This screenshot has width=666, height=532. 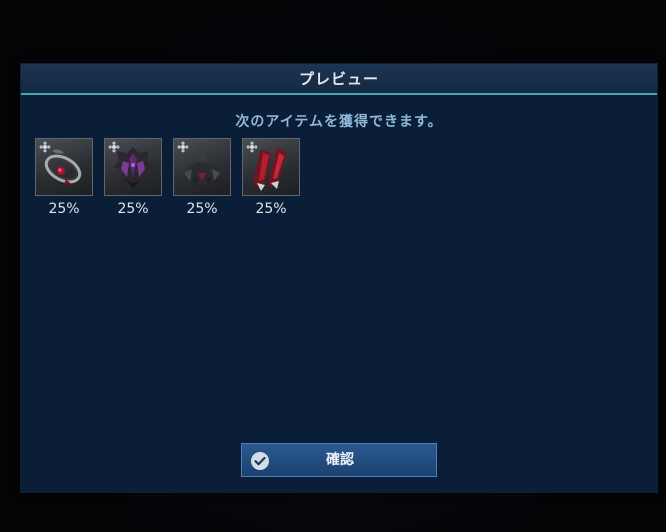 I want to click on dialog-title: プレビュー, so click(x=338, y=79).